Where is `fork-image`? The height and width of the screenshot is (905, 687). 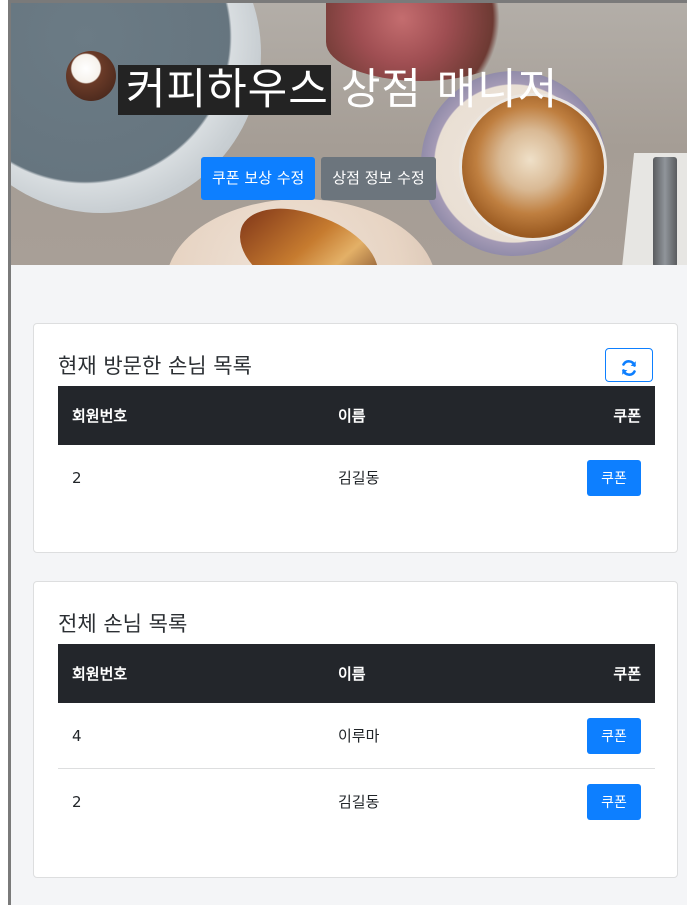 fork-image is located at coordinates (665, 211).